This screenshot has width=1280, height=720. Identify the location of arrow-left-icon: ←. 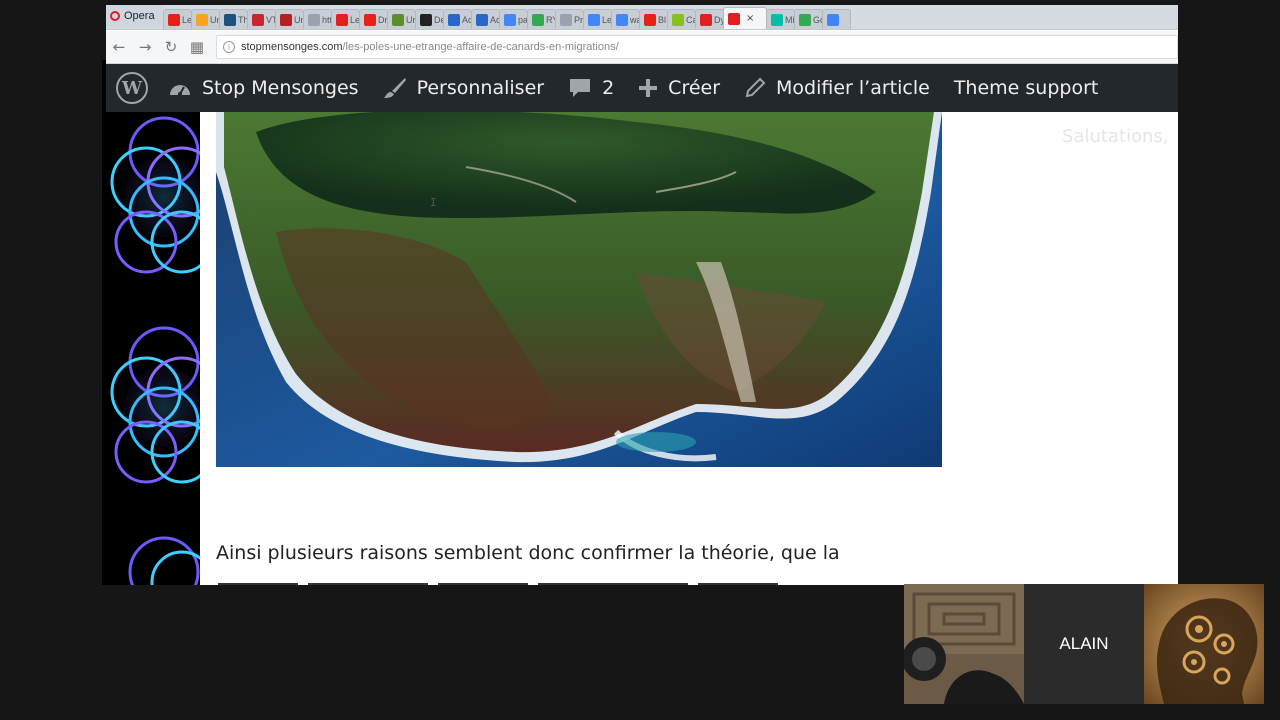
(119, 47).